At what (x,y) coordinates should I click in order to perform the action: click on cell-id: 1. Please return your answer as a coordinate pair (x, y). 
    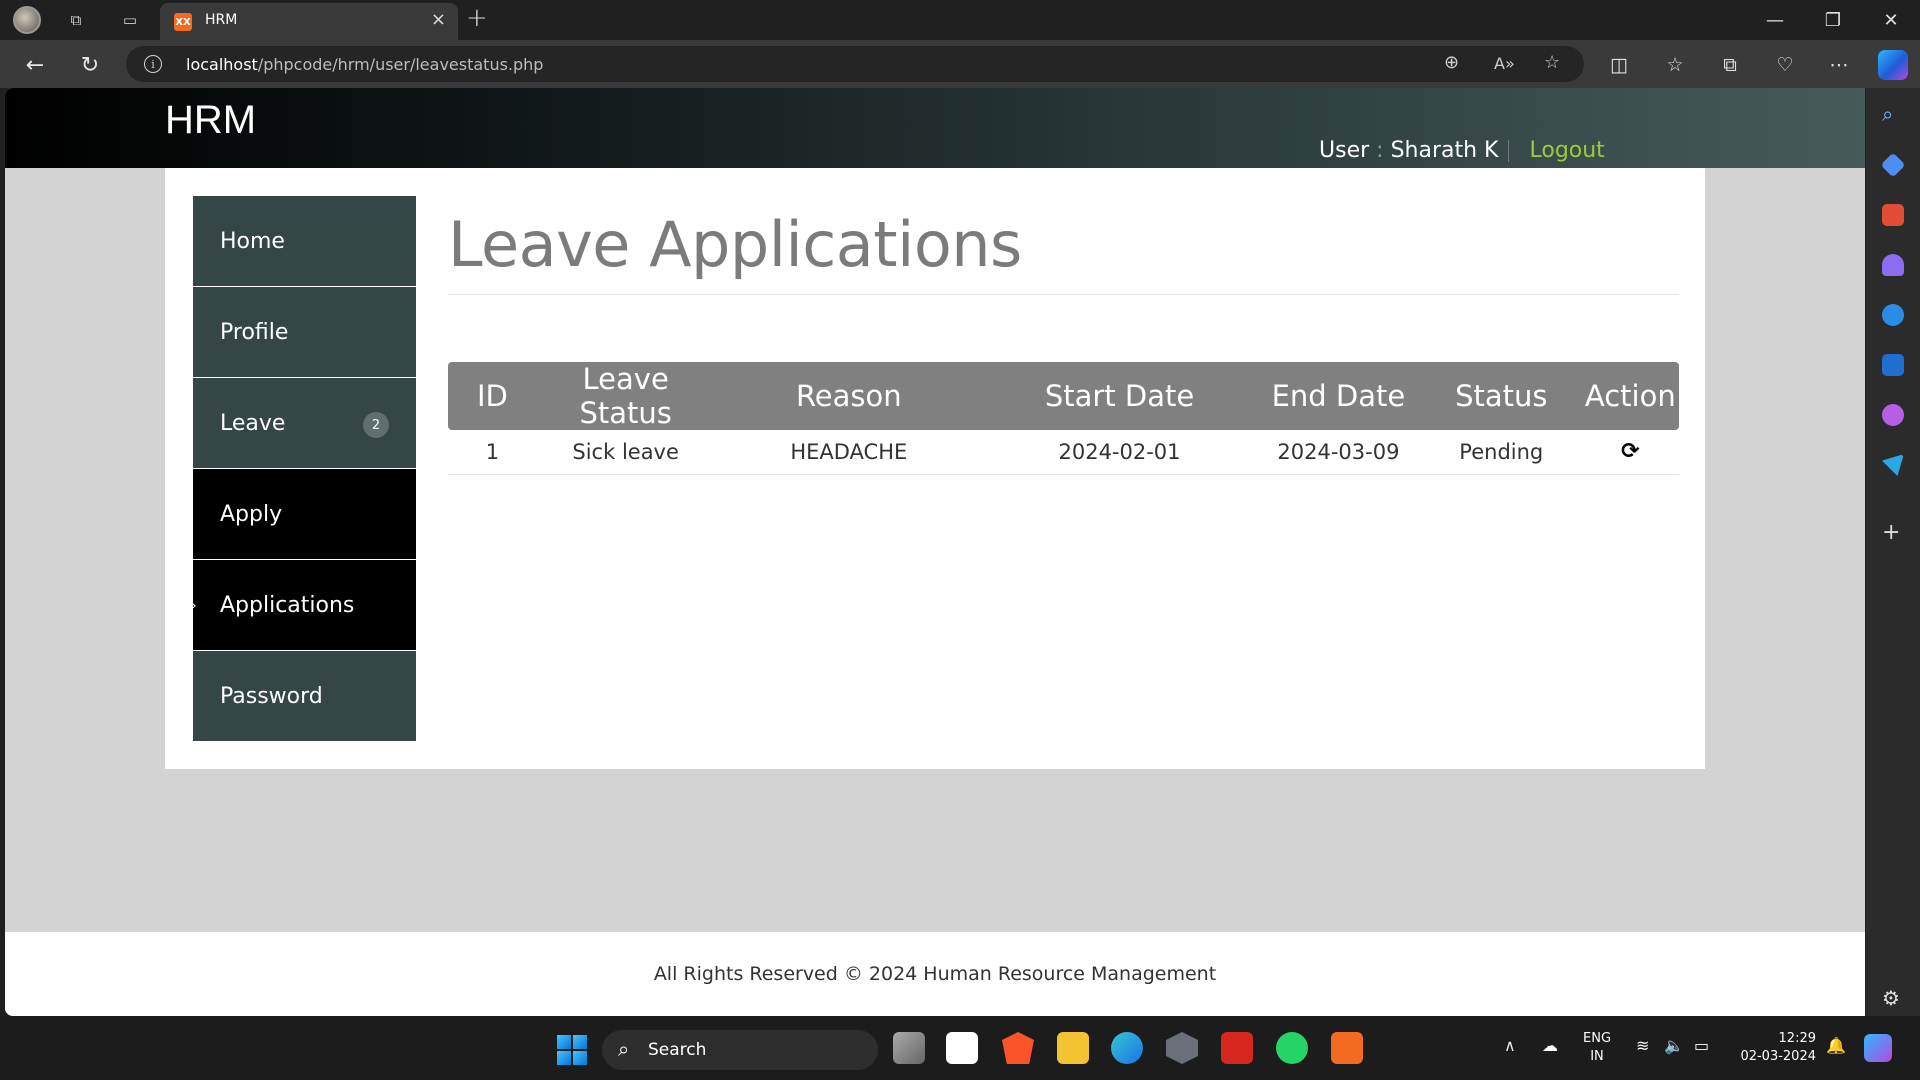
    Looking at the image, I should click on (492, 452).